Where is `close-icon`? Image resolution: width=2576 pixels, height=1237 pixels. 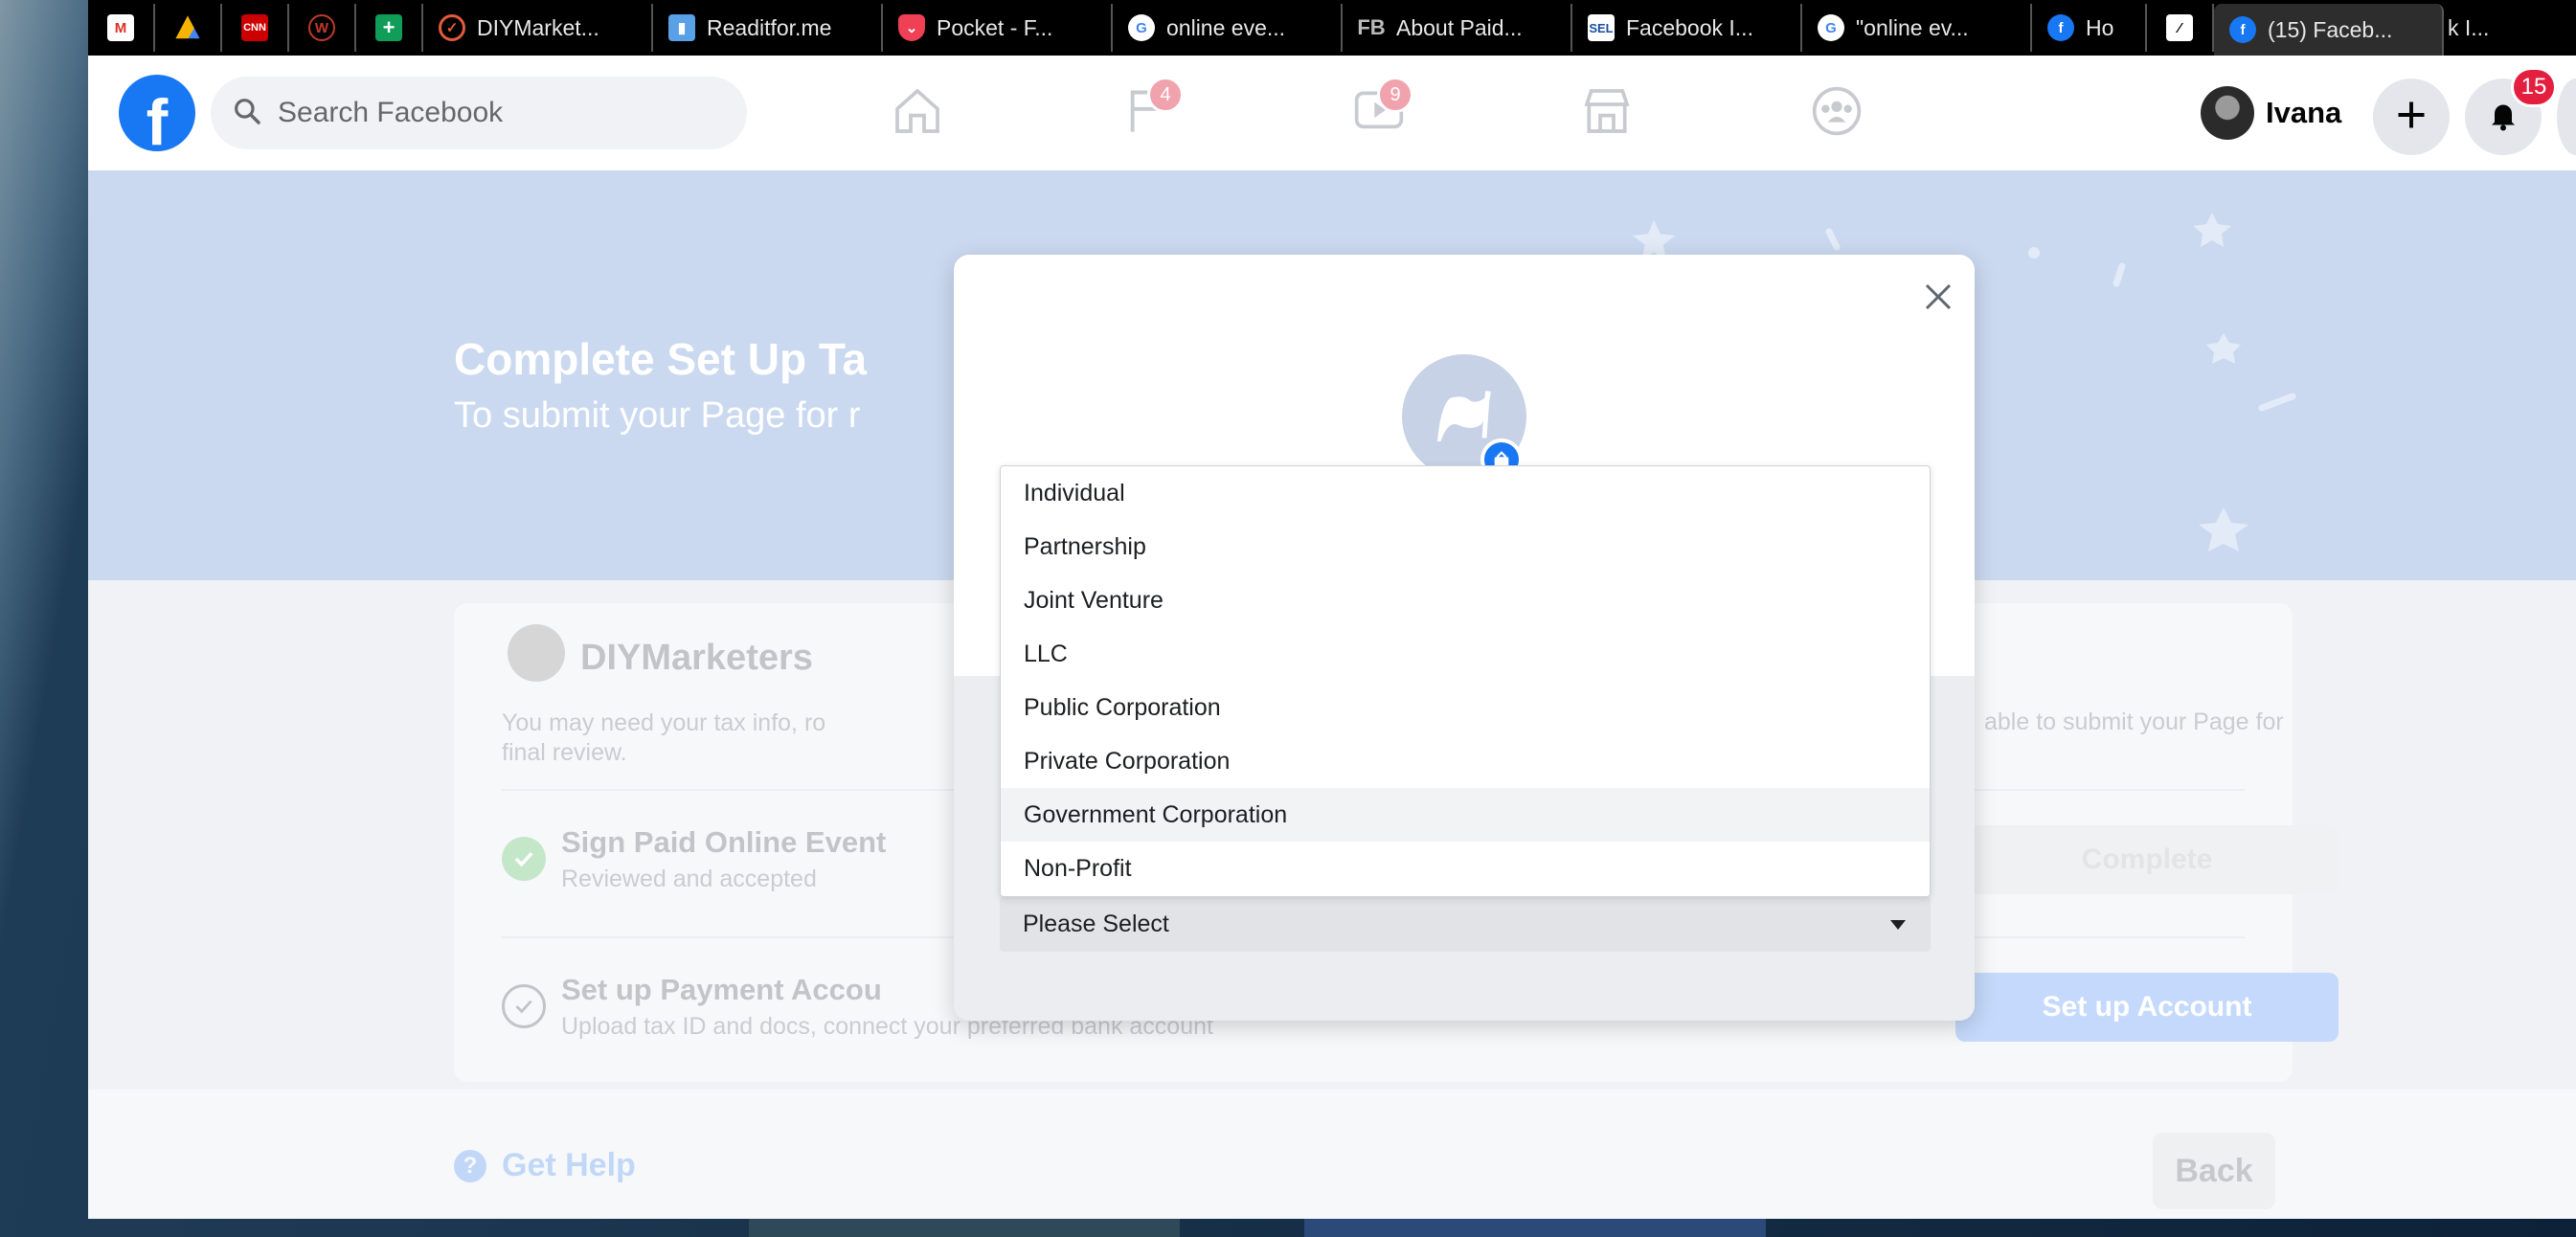 close-icon is located at coordinates (1938, 299).